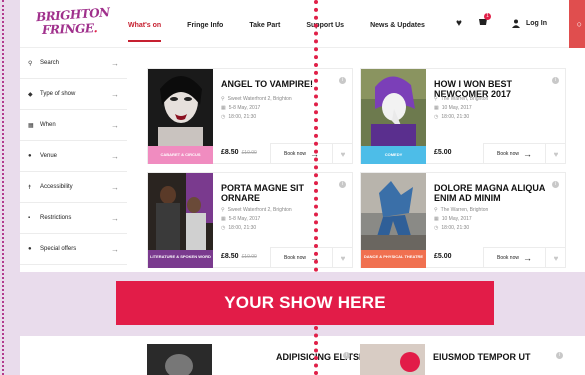 The image size is (585, 375). What do you see at coordinates (393, 155) in the screenshot?
I see `category-tag: COMEDY` at bounding box center [393, 155].